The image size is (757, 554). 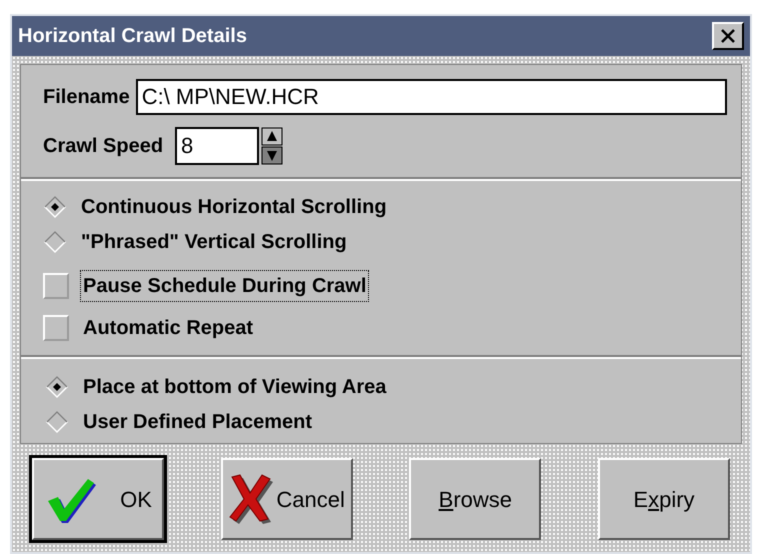 I want to click on radio-label: User Defined Placement, so click(x=197, y=422).